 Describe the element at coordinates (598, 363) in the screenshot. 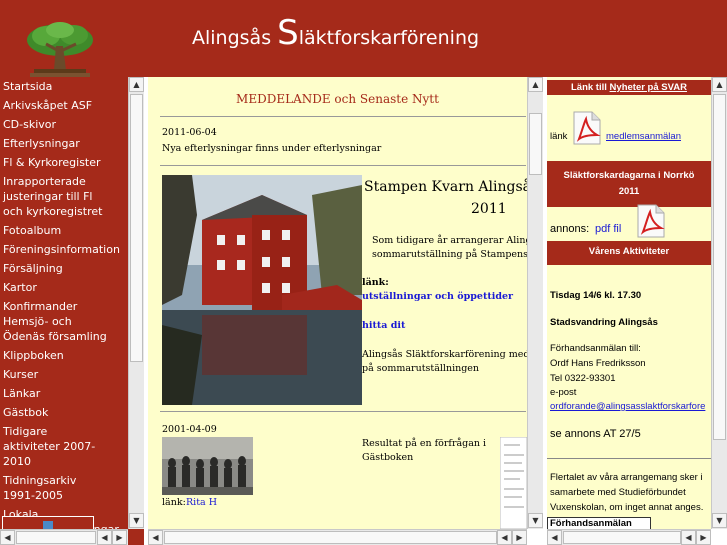

I see `contact-name: Ordf Hans Fredriksson` at that location.